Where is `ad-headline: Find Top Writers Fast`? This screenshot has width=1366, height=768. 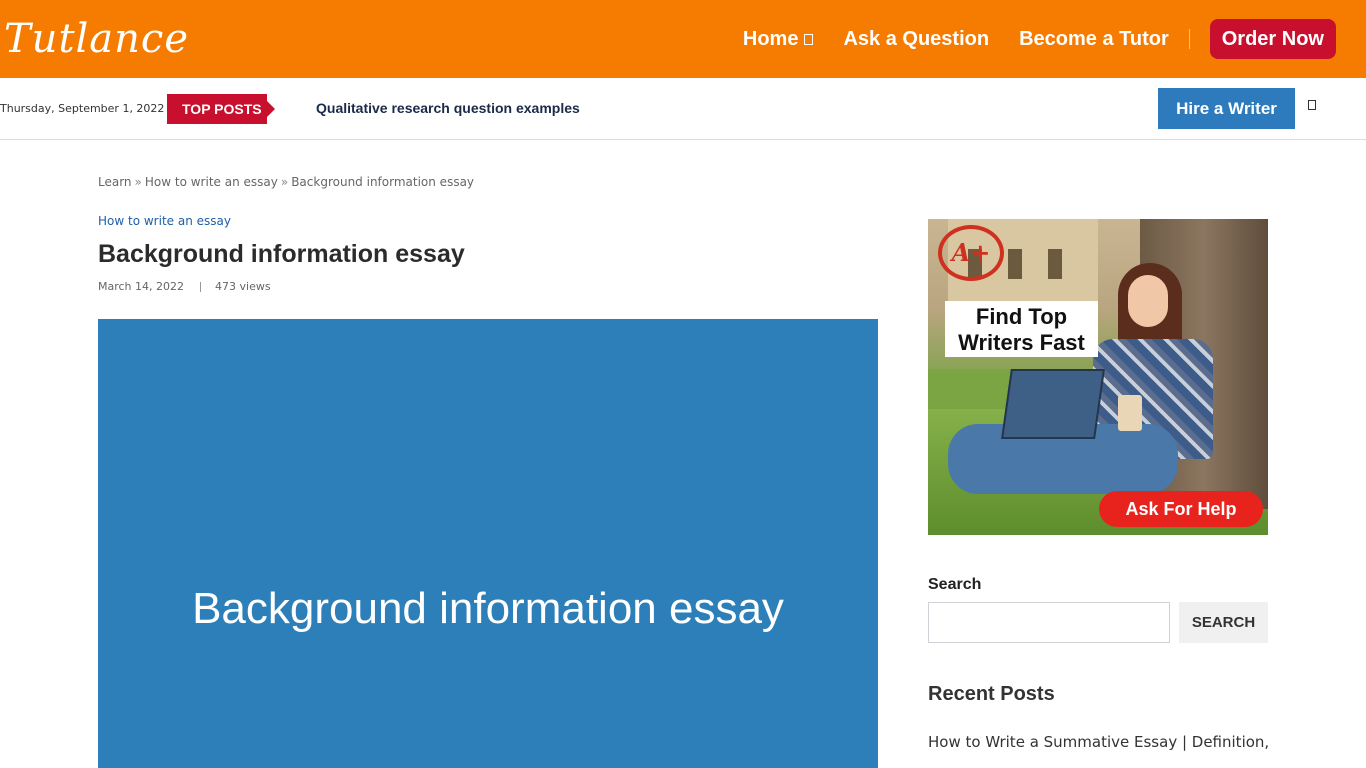
ad-headline: Find Top Writers Fast is located at coordinates (1021, 329).